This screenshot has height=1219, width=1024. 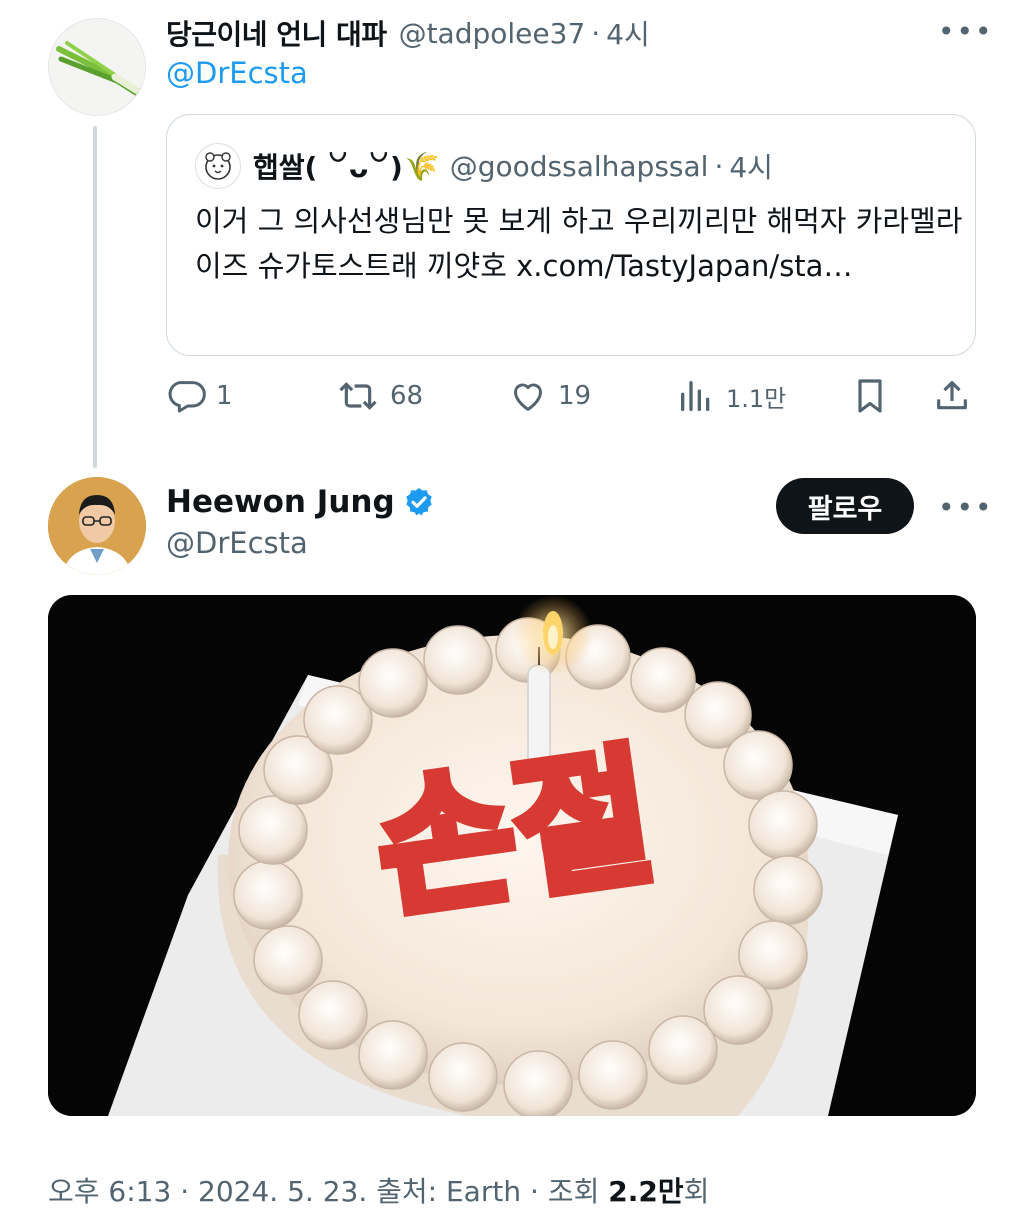 I want to click on cartoon-bear-icon, so click(x=218, y=166).